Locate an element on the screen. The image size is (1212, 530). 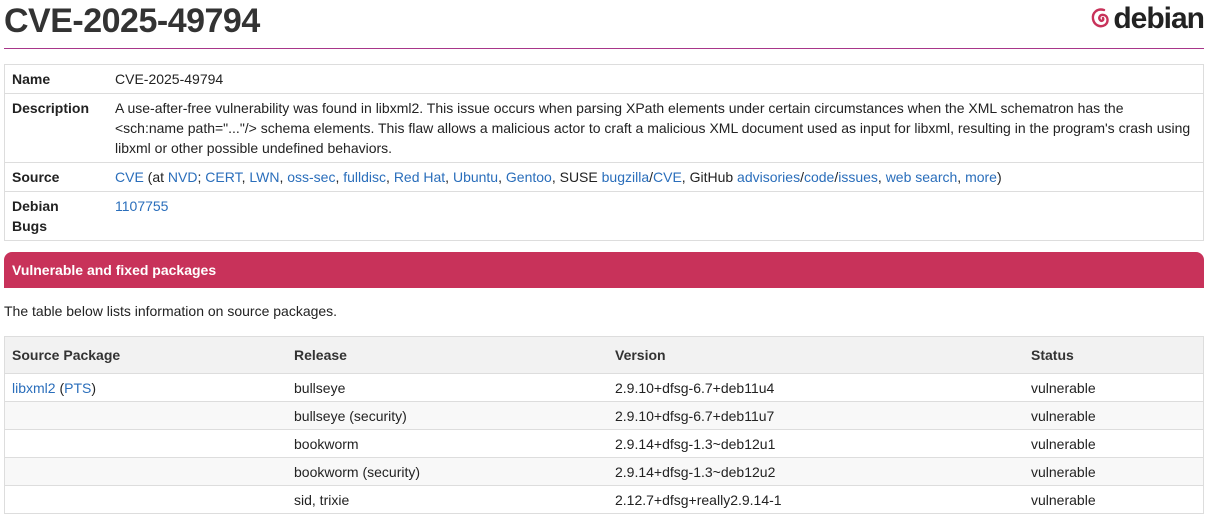
logo-text: debian is located at coordinates (1159, 18).